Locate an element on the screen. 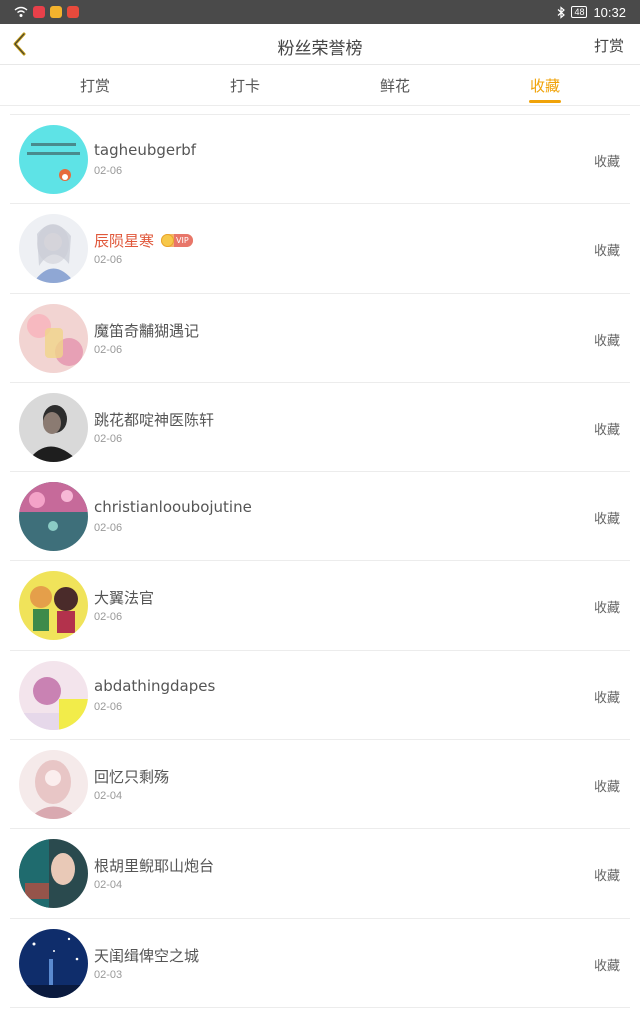 Image resolution: width=640 pixels, height=1024 pixels. list-item: 跳花都啶神医陈轩 02-06 收藏 is located at coordinates (320, 428).